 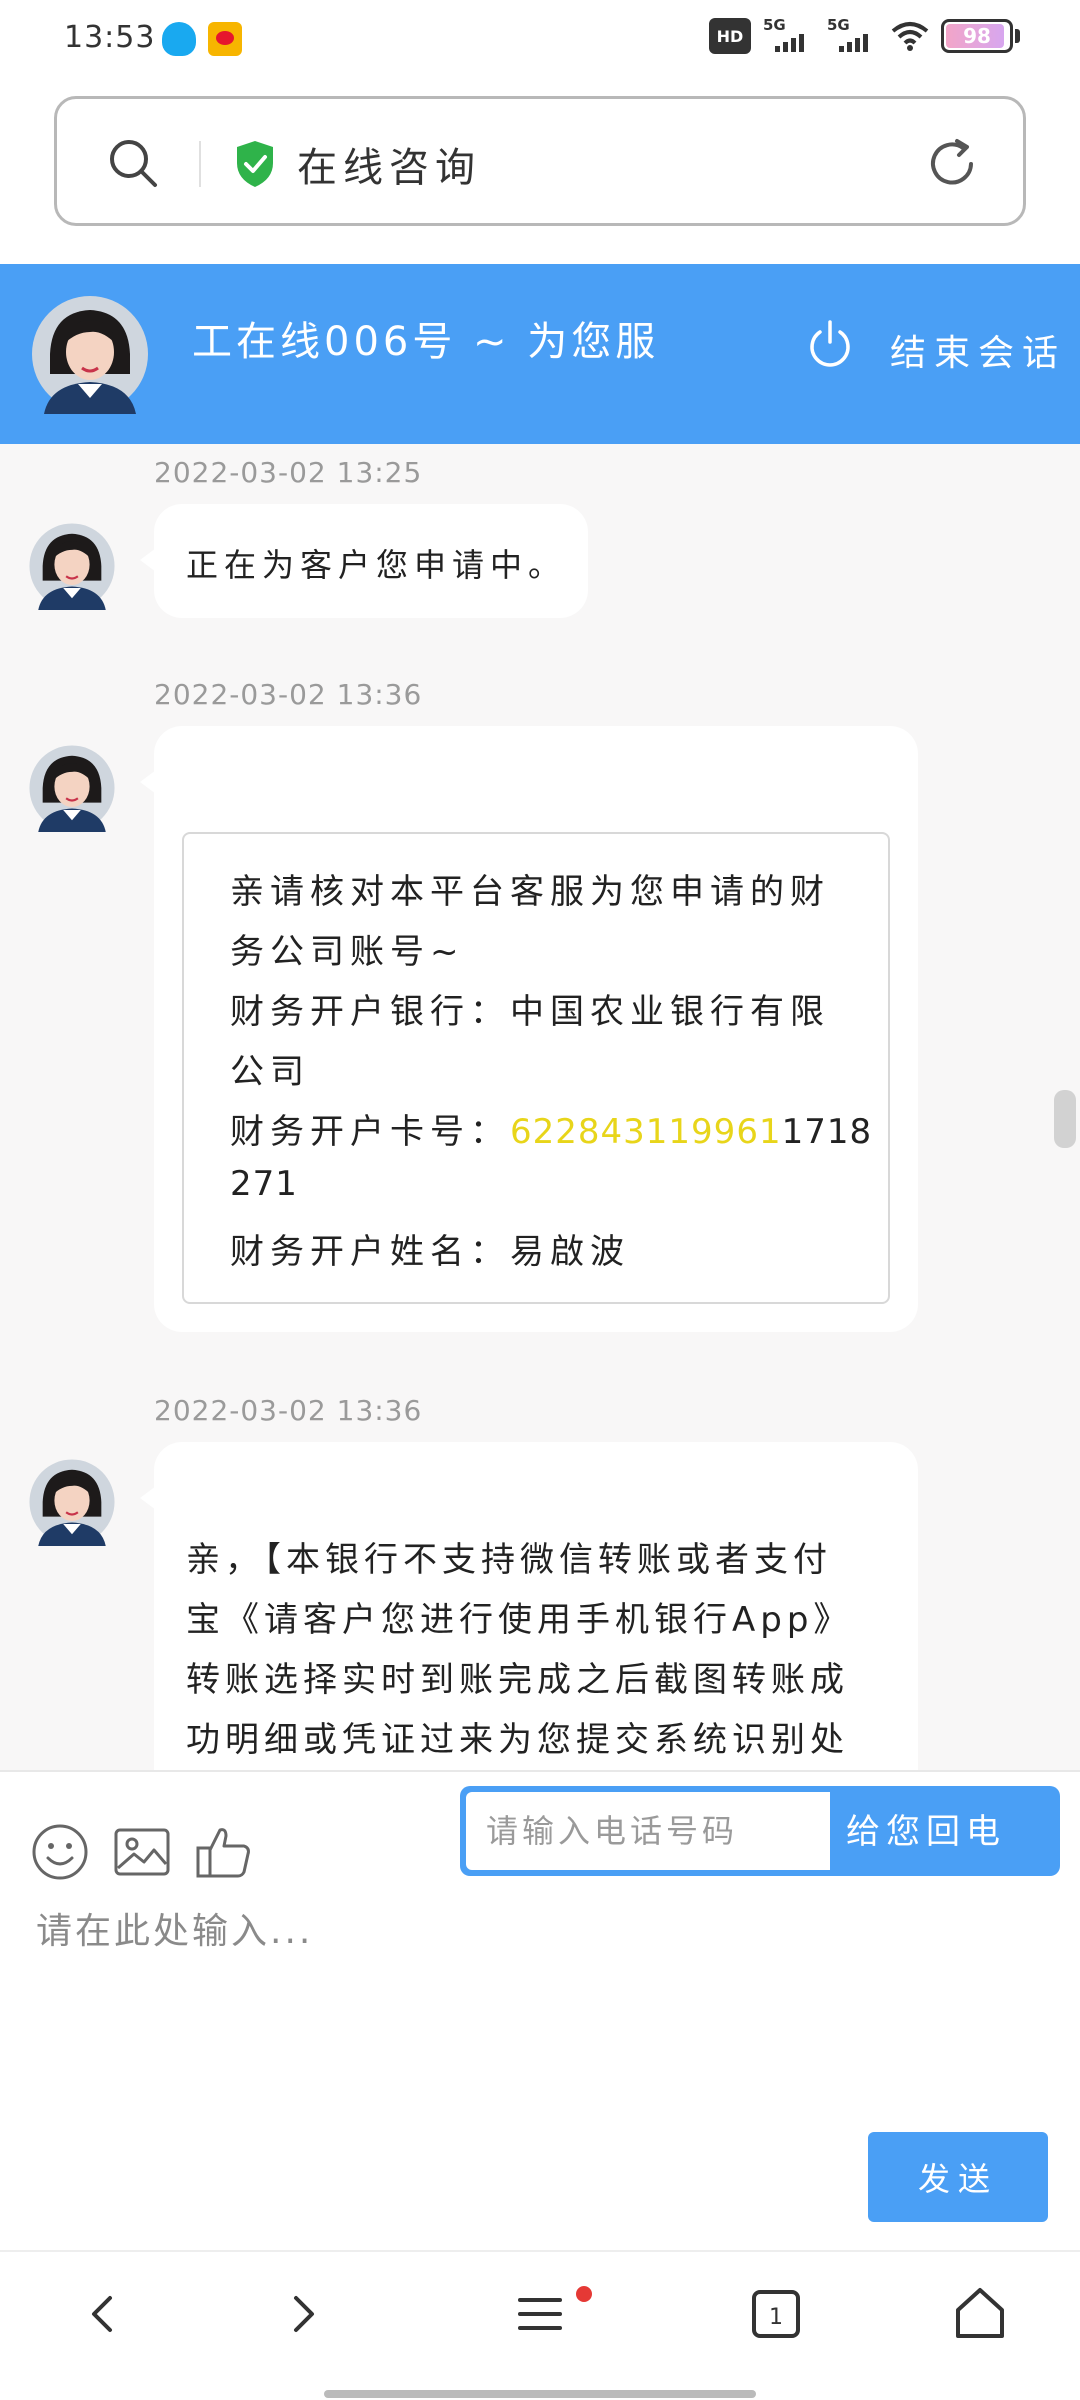 I want to click on home-icon, so click(x=980, y=2314).